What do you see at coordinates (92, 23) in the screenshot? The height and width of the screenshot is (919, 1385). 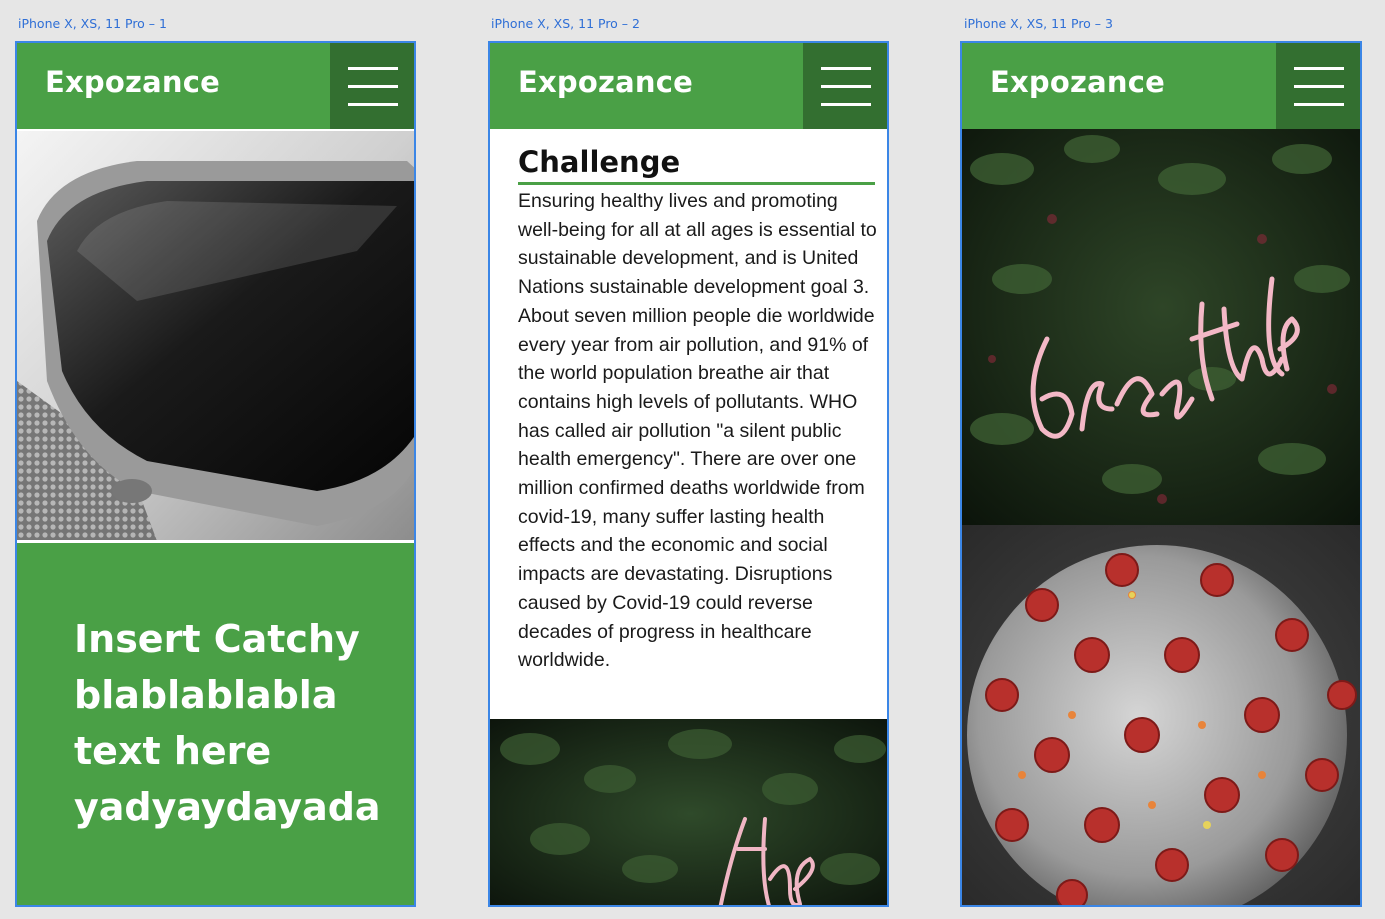 I see `artboard-label-1: iPhone X, XS, 11 Pro – 1` at bounding box center [92, 23].